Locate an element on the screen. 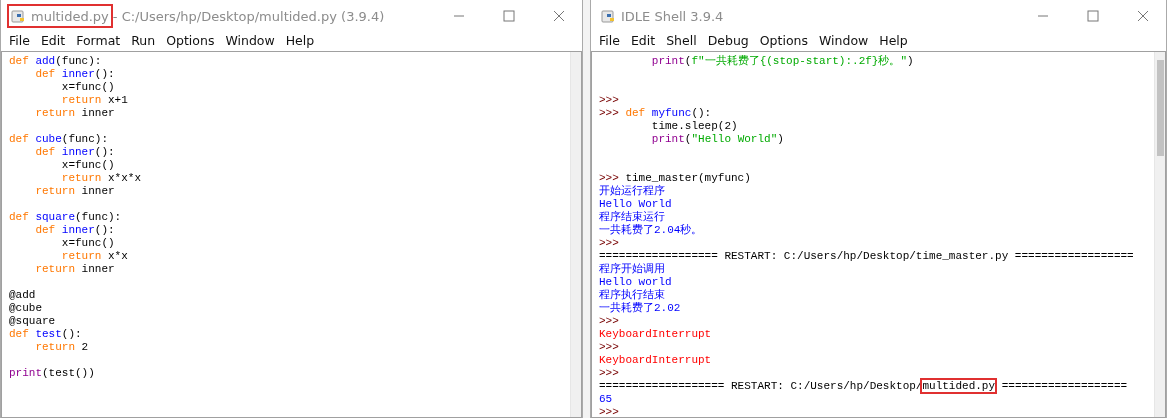 The width and height of the screenshot is (1167, 418). code-line: @square is located at coordinates (33, 321).